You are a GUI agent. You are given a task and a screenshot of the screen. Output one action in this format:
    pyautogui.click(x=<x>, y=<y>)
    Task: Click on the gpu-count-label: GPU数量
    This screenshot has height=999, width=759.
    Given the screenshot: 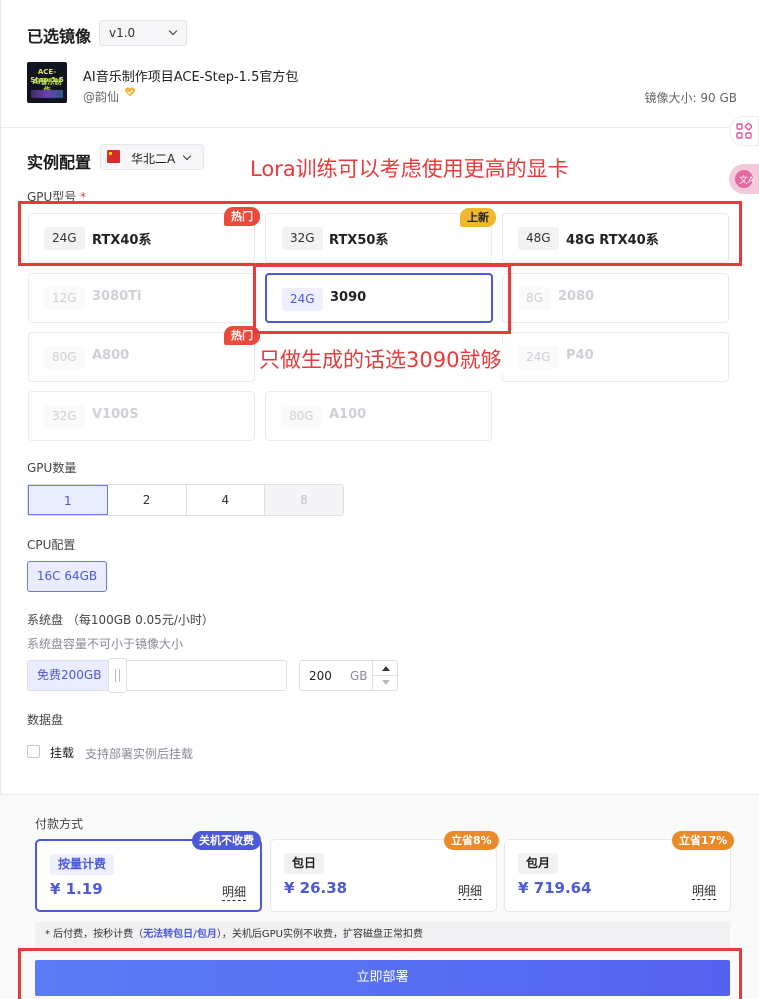 What is the action you would take?
    pyautogui.click(x=52, y=468)
    